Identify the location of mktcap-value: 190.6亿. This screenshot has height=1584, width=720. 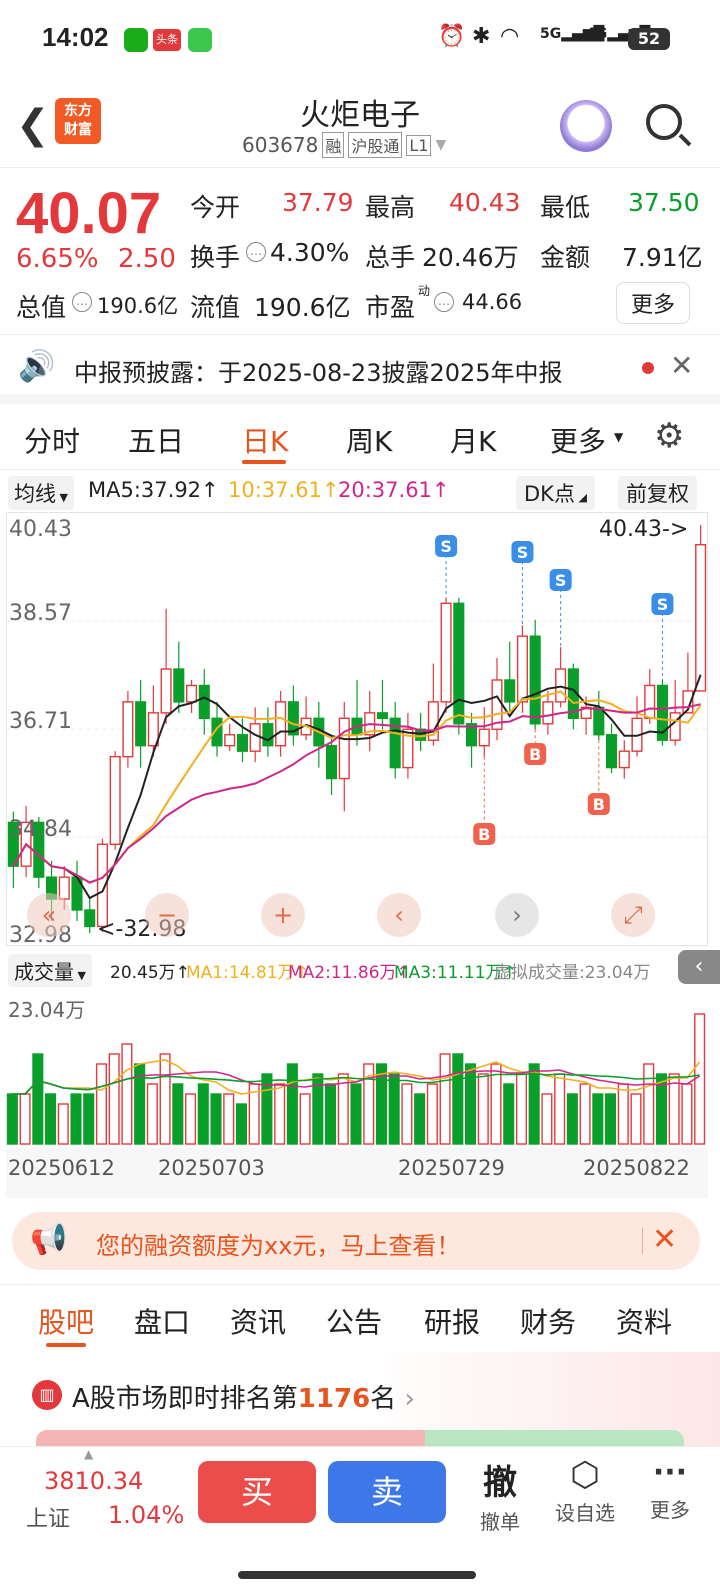
(138, 306).